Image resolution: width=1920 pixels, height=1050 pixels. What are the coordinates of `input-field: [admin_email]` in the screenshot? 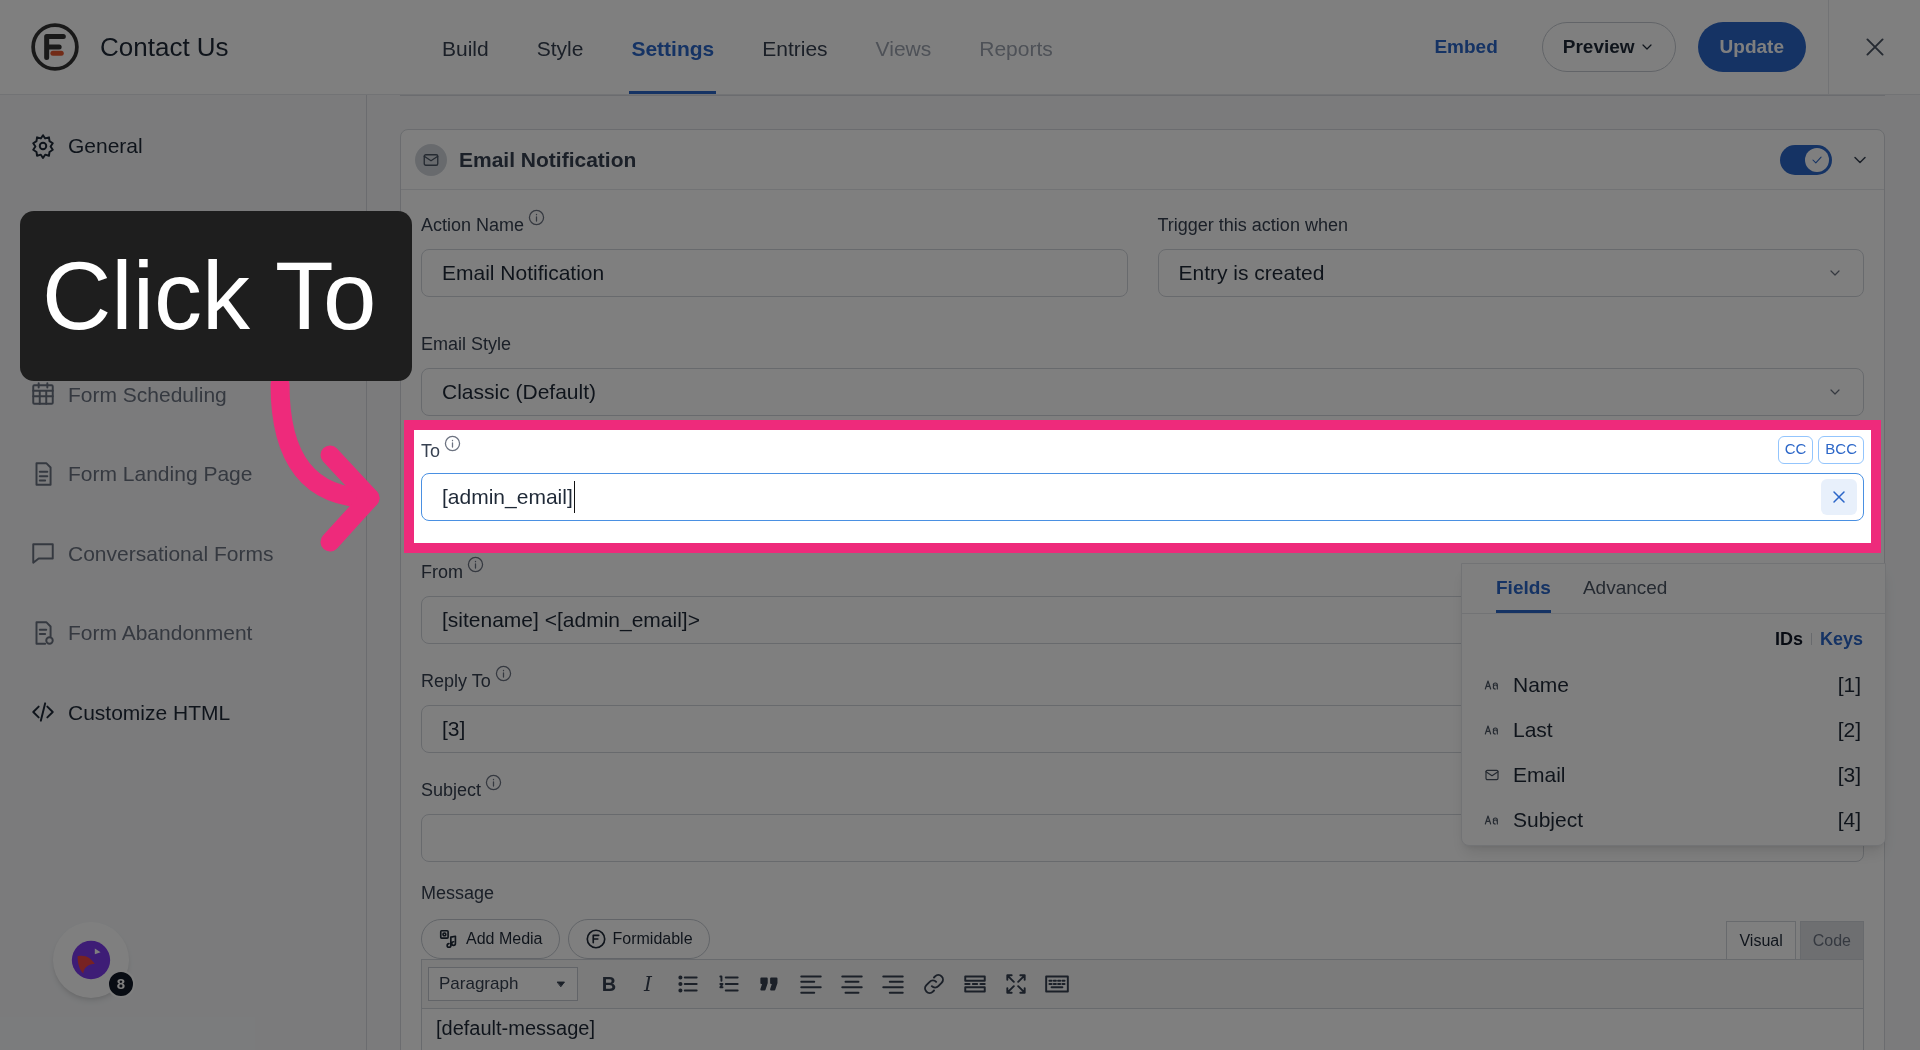 It's located at (1142, 497).